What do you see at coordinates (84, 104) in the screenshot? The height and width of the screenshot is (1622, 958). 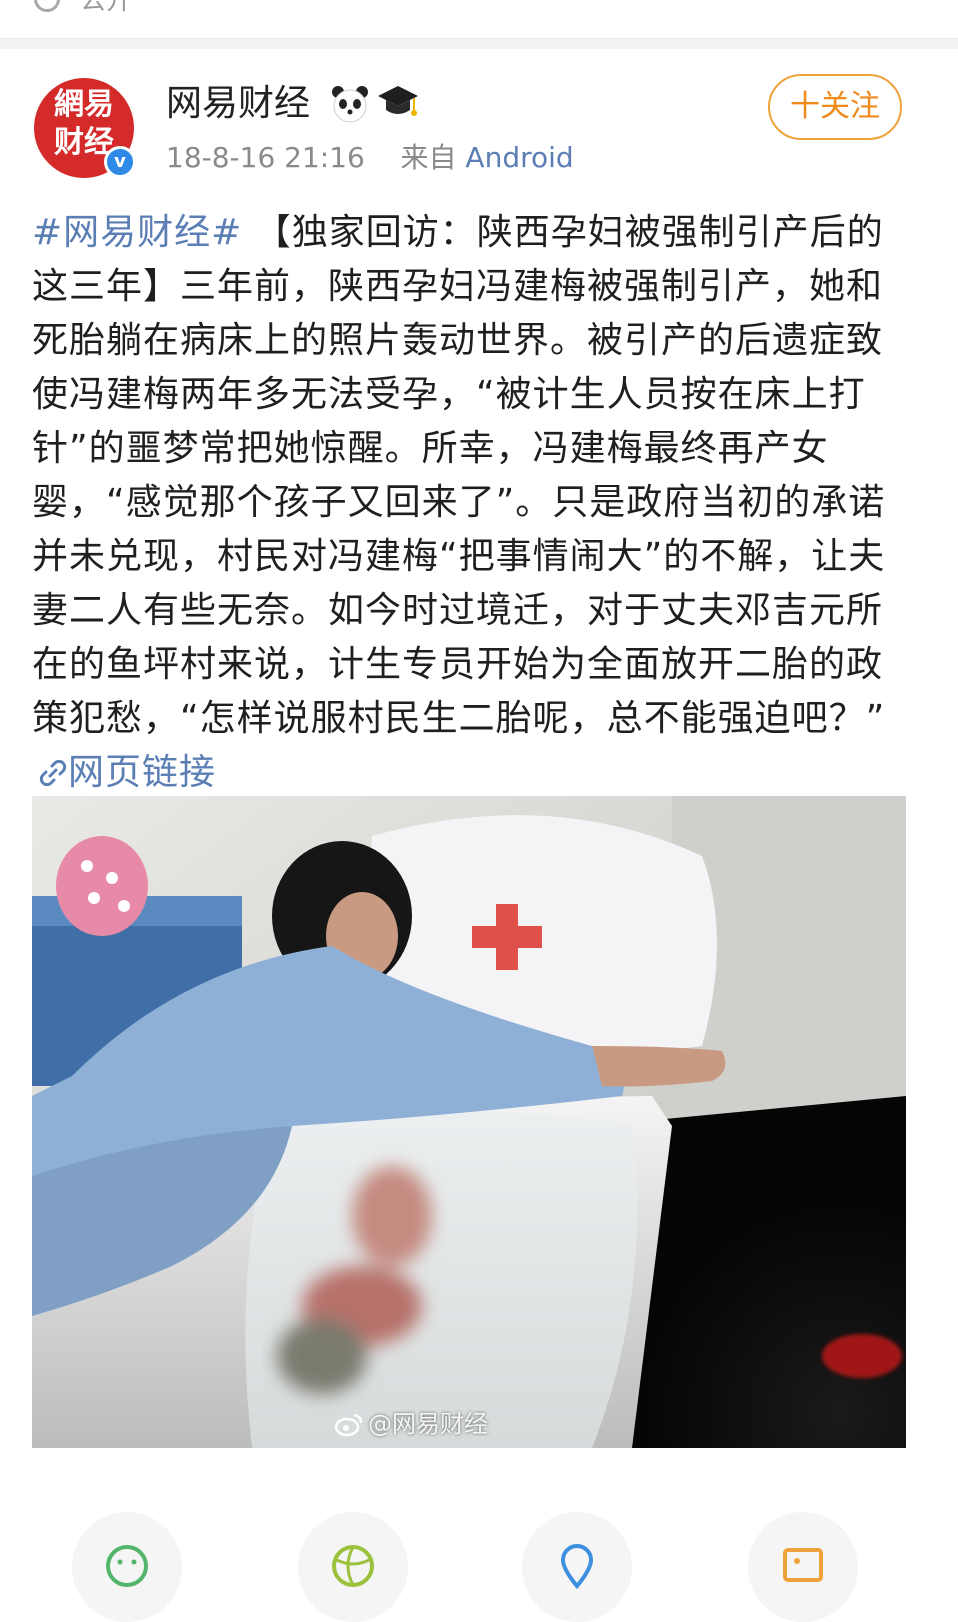 I see `avatar-text-top: 網易` at bounding box center [84, 104].